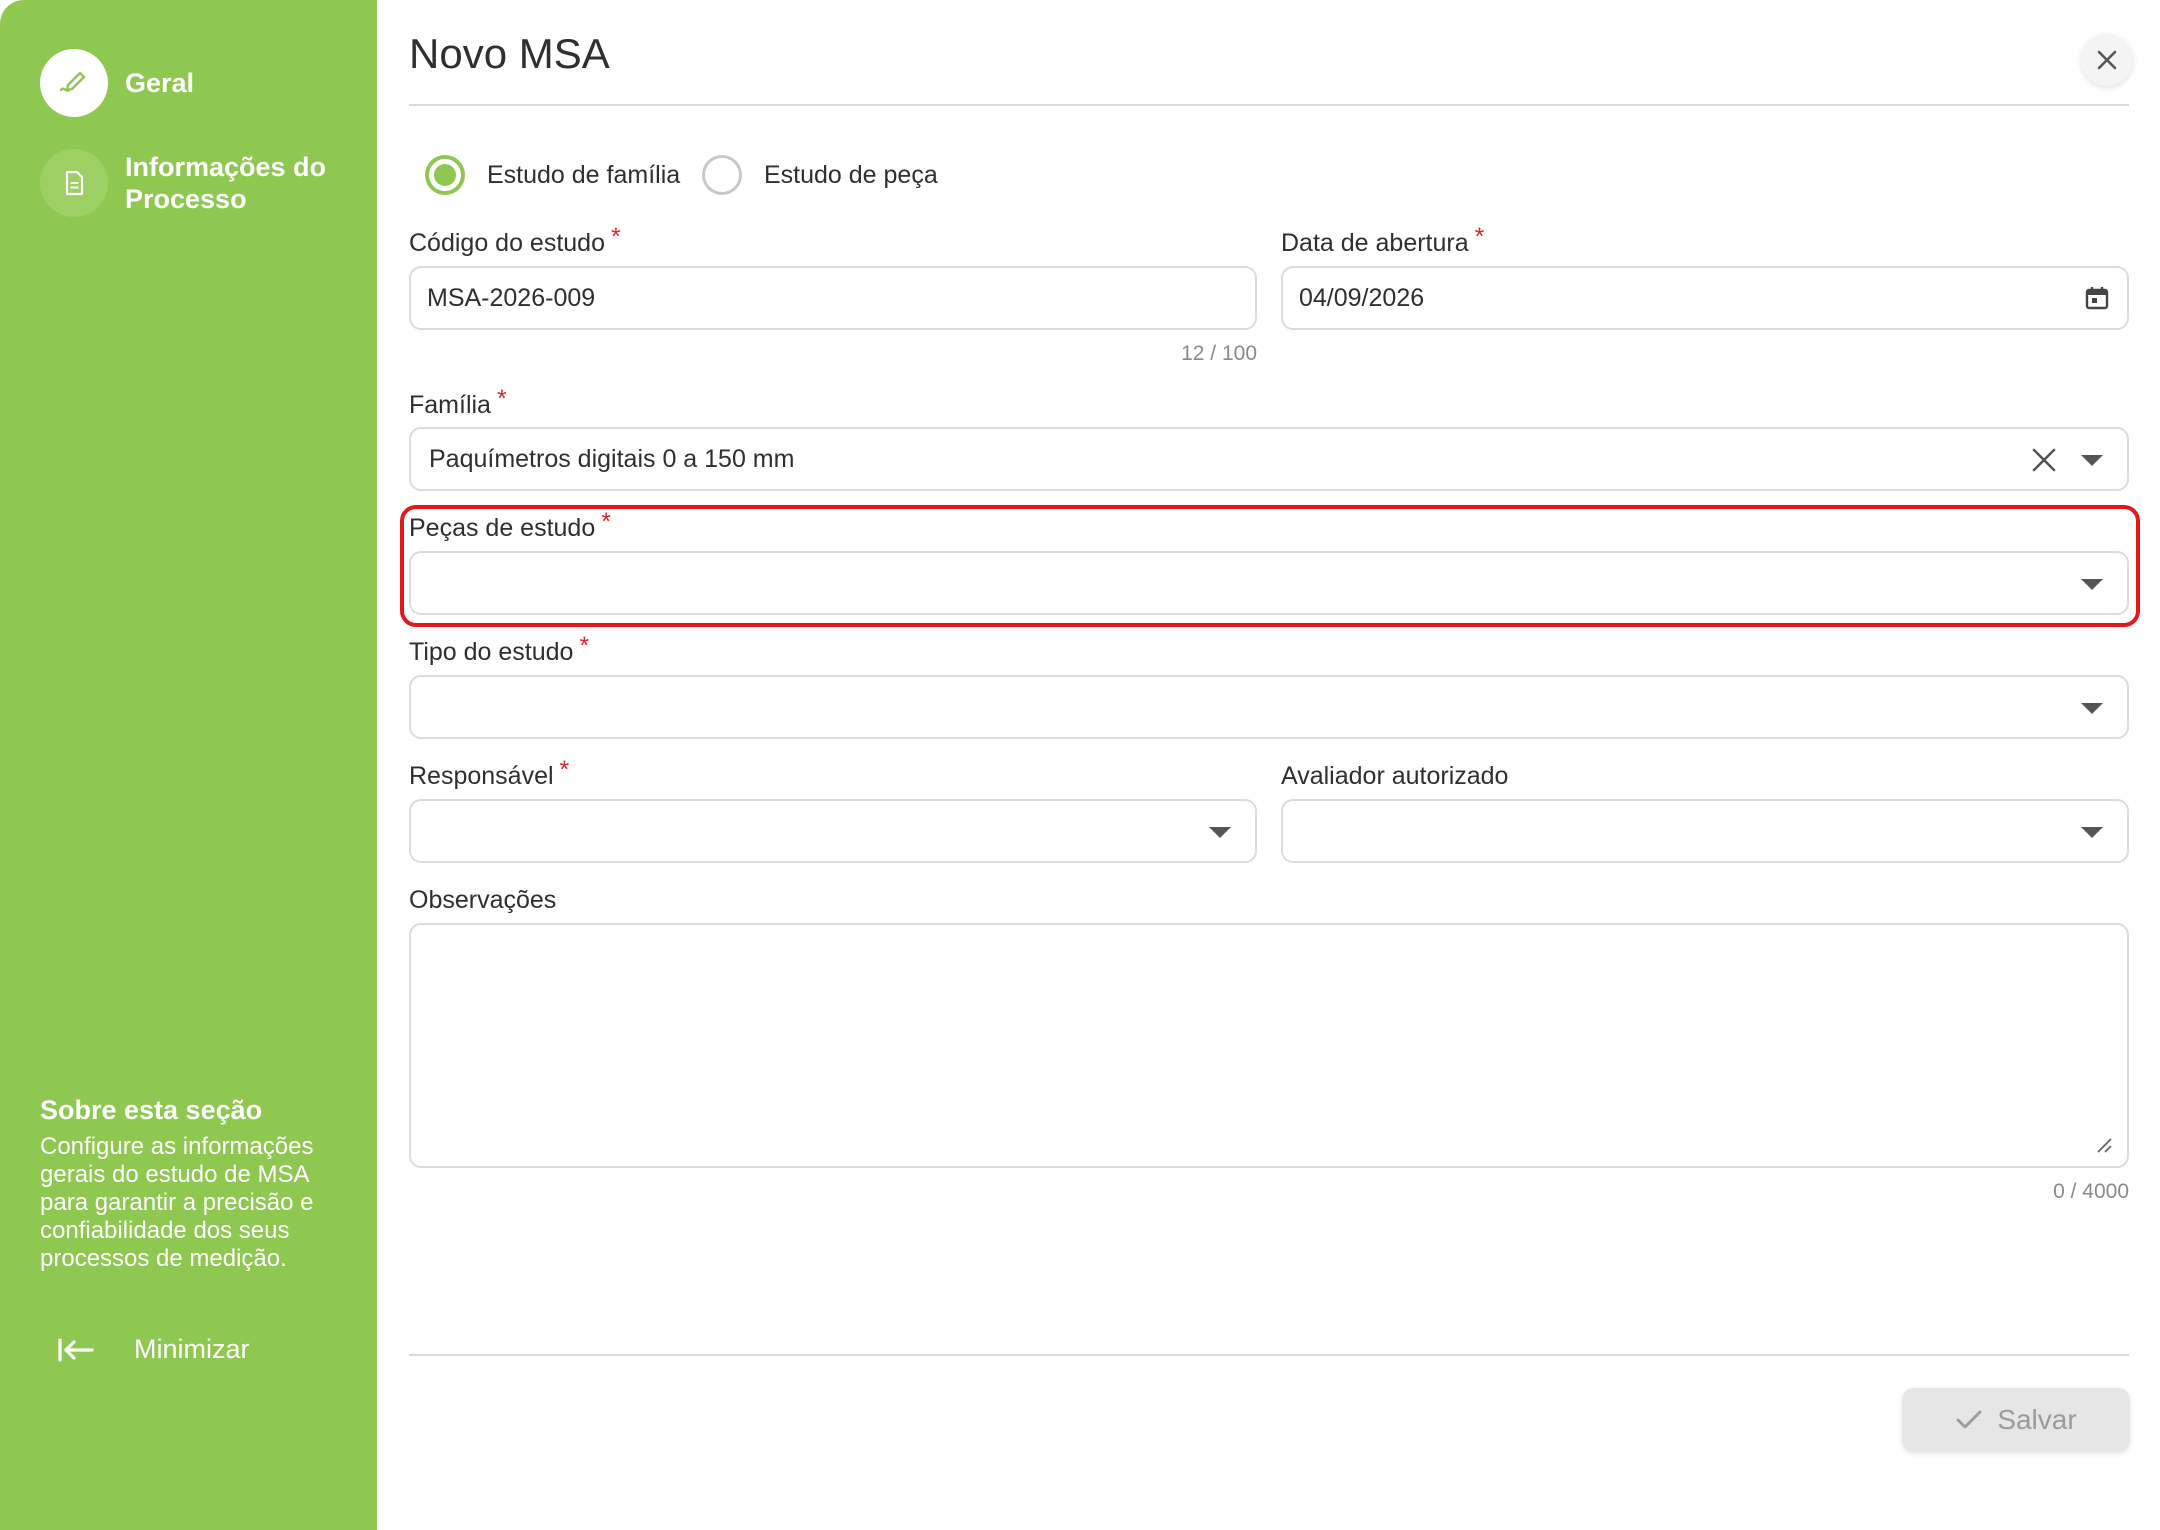 This screenshot has width=2160, height=1530. I want to click on sidebar-item-informacoes-processo: Informações do Processo, so click(197, 183).